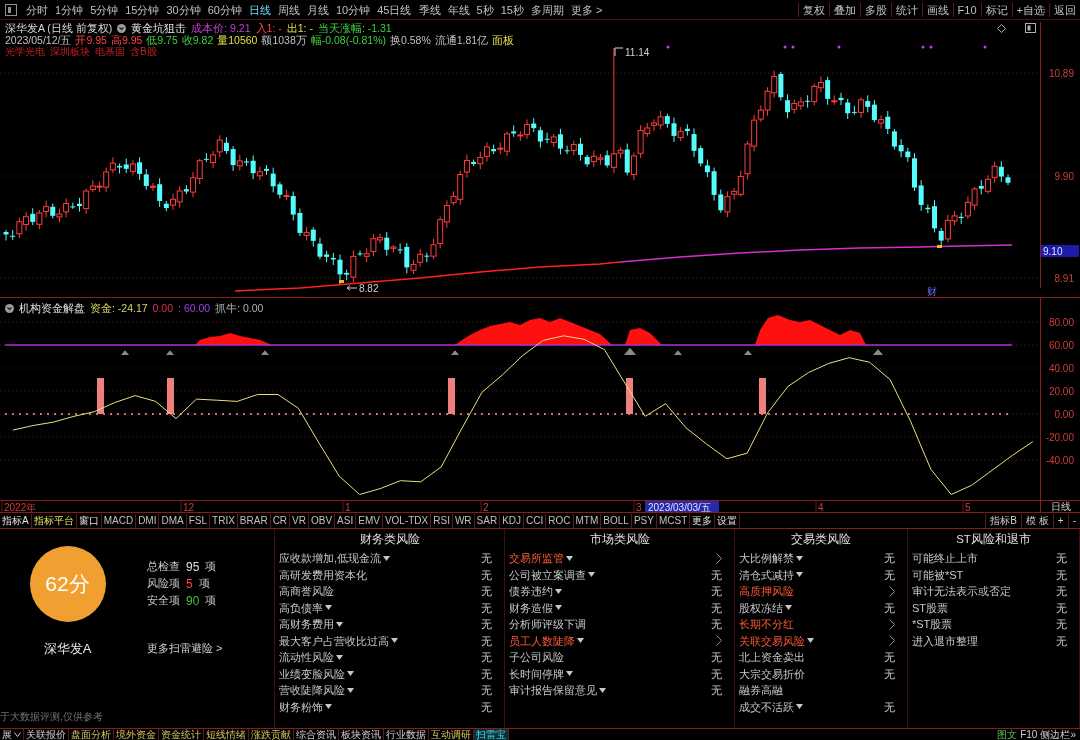 The image size is (1080, 740). Describe the element at coordinates (491, 734) in the screenshot. I see `bottom-tab: 扫雷宝` at that location.